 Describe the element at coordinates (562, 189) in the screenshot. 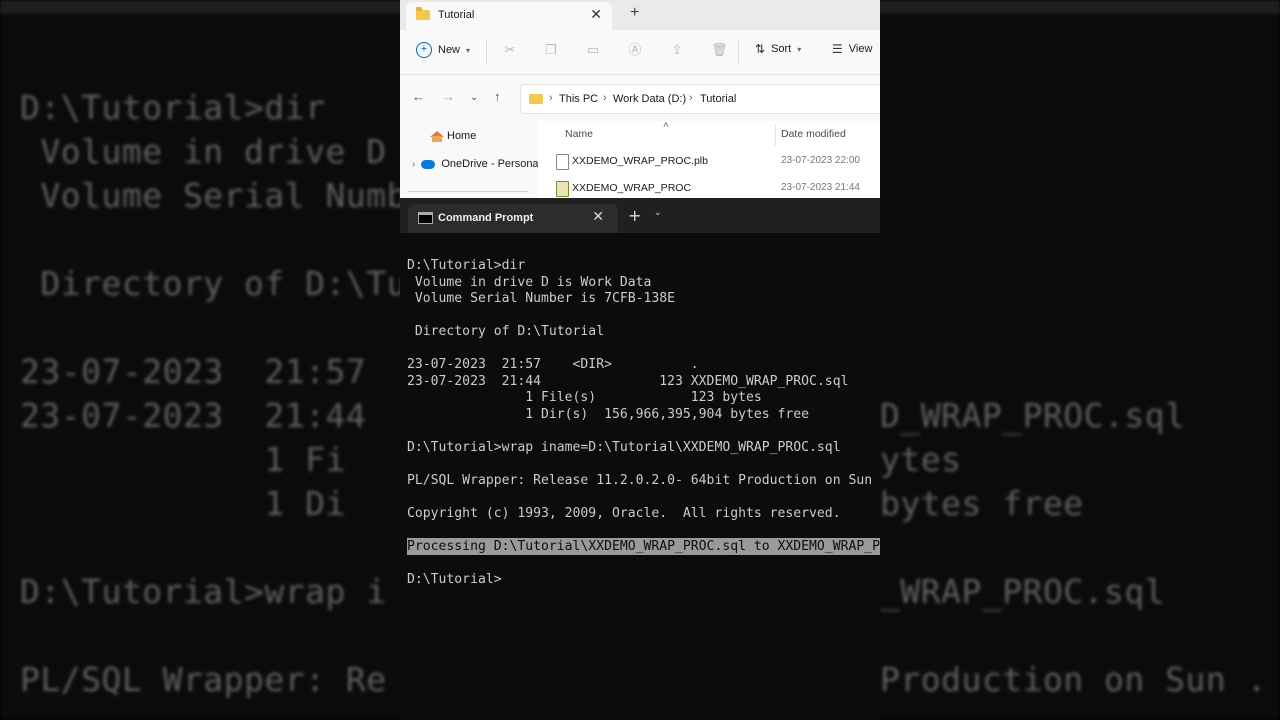

I see `sql-file-icon` at that location.